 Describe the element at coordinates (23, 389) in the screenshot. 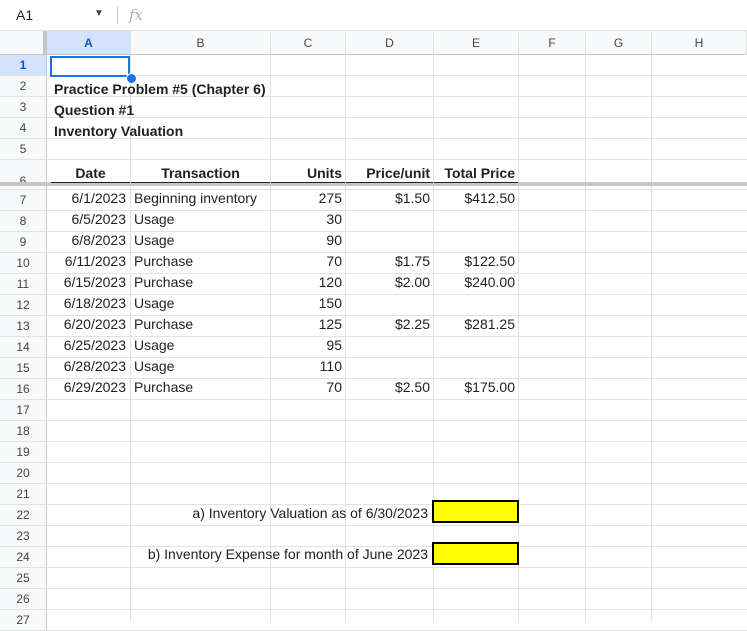

I see `row-header-16: 16` at that location.